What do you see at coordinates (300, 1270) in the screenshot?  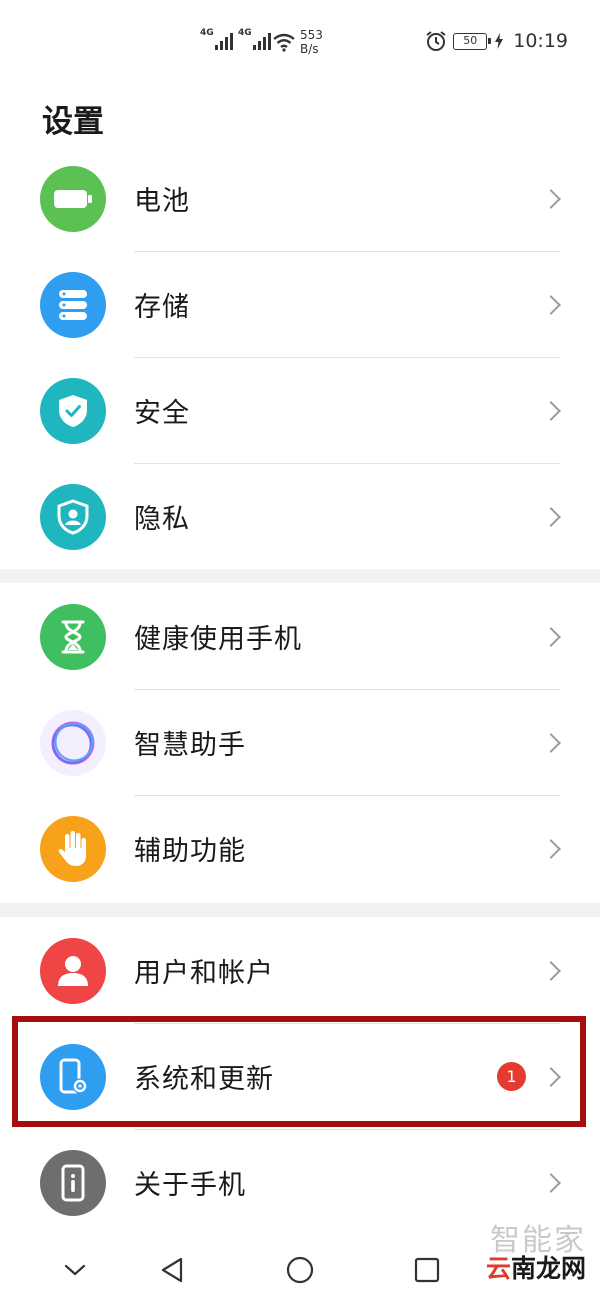 I see `home-icon` at bounding box center [300, 1270].